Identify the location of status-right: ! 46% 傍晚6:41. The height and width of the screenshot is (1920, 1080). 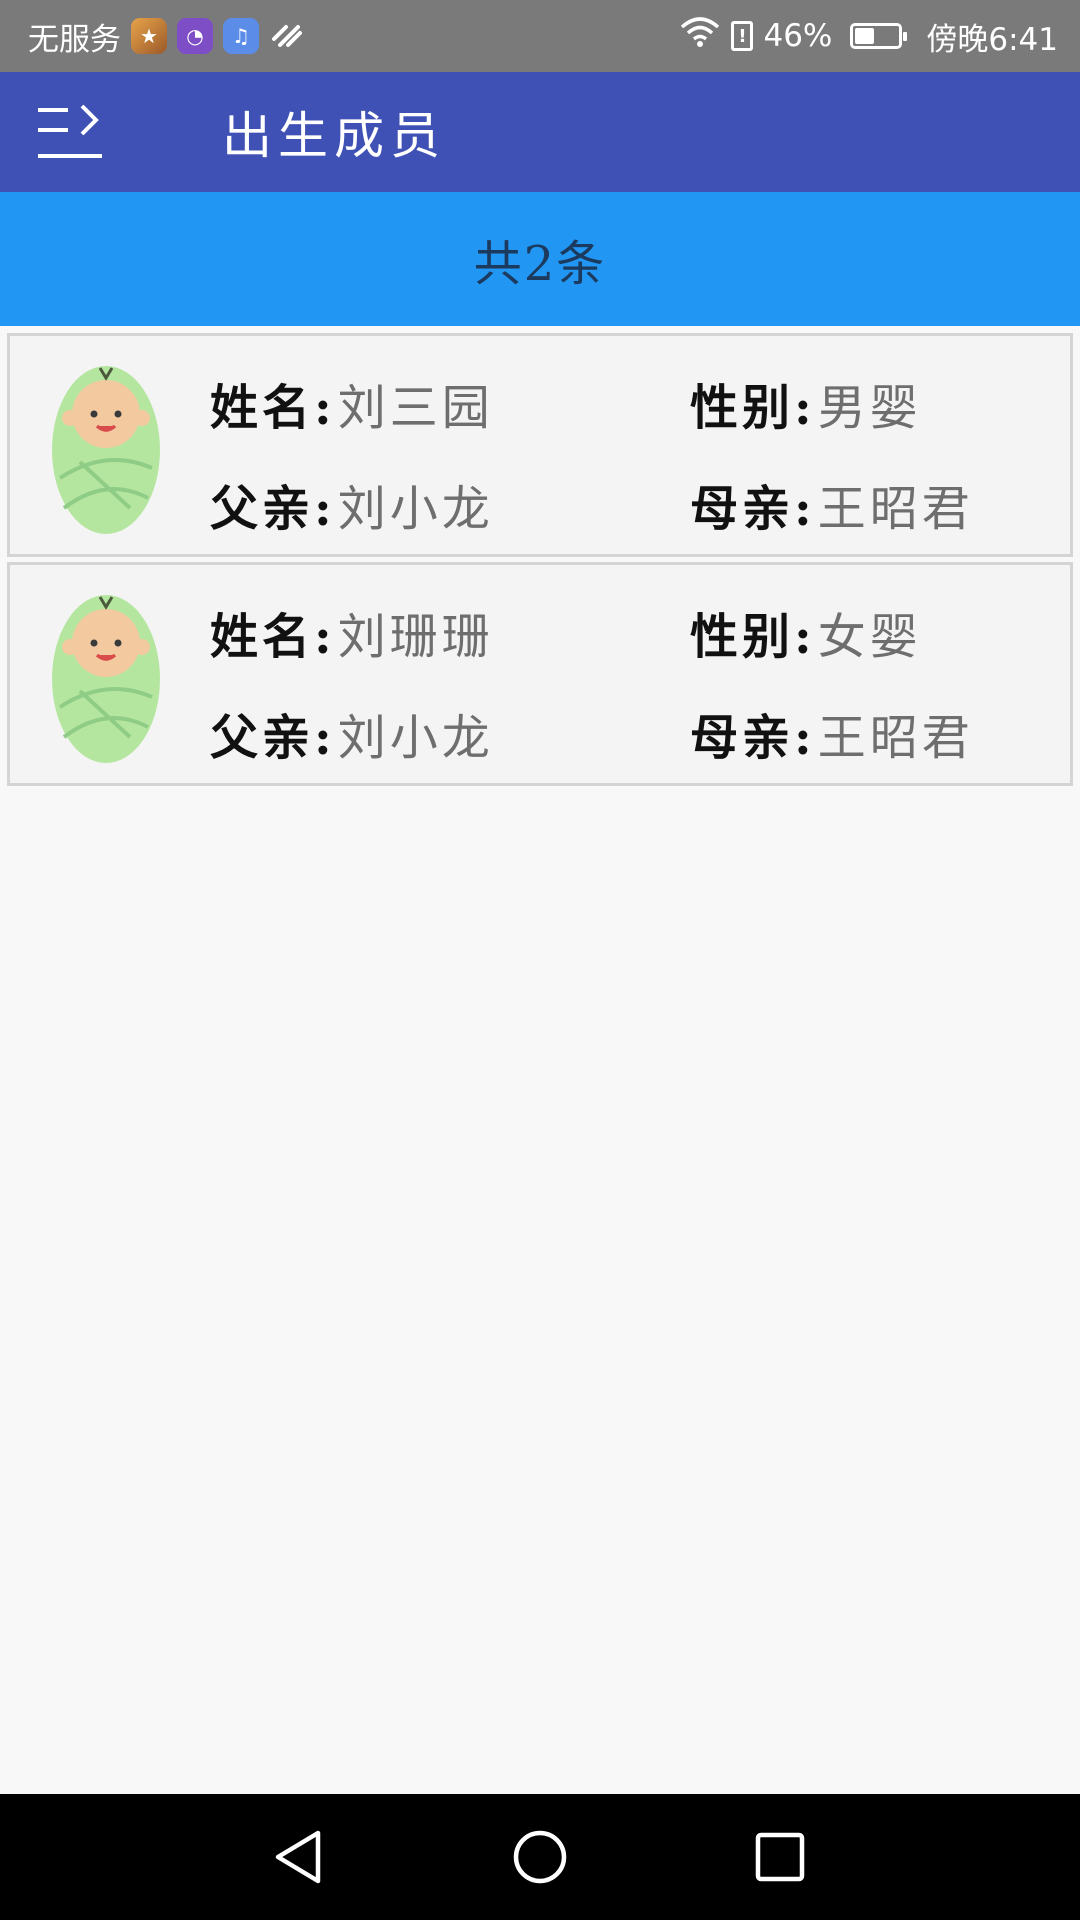
(868, 36).